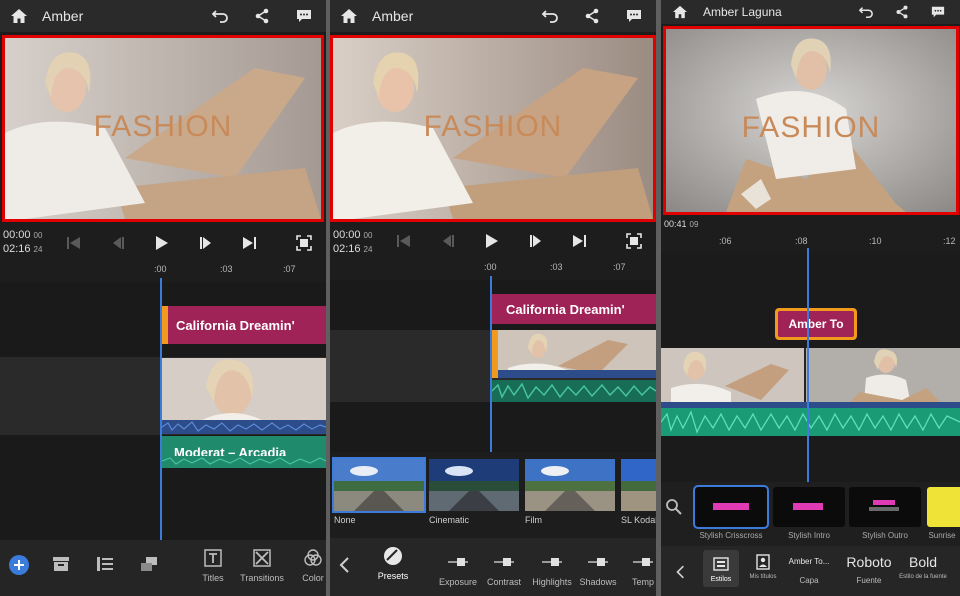 This screenshot has width=960, height=596. What do you see at coordinates (643, 562) in the screenshot?
I see `slider-icon` at bounding box center [643, 562].